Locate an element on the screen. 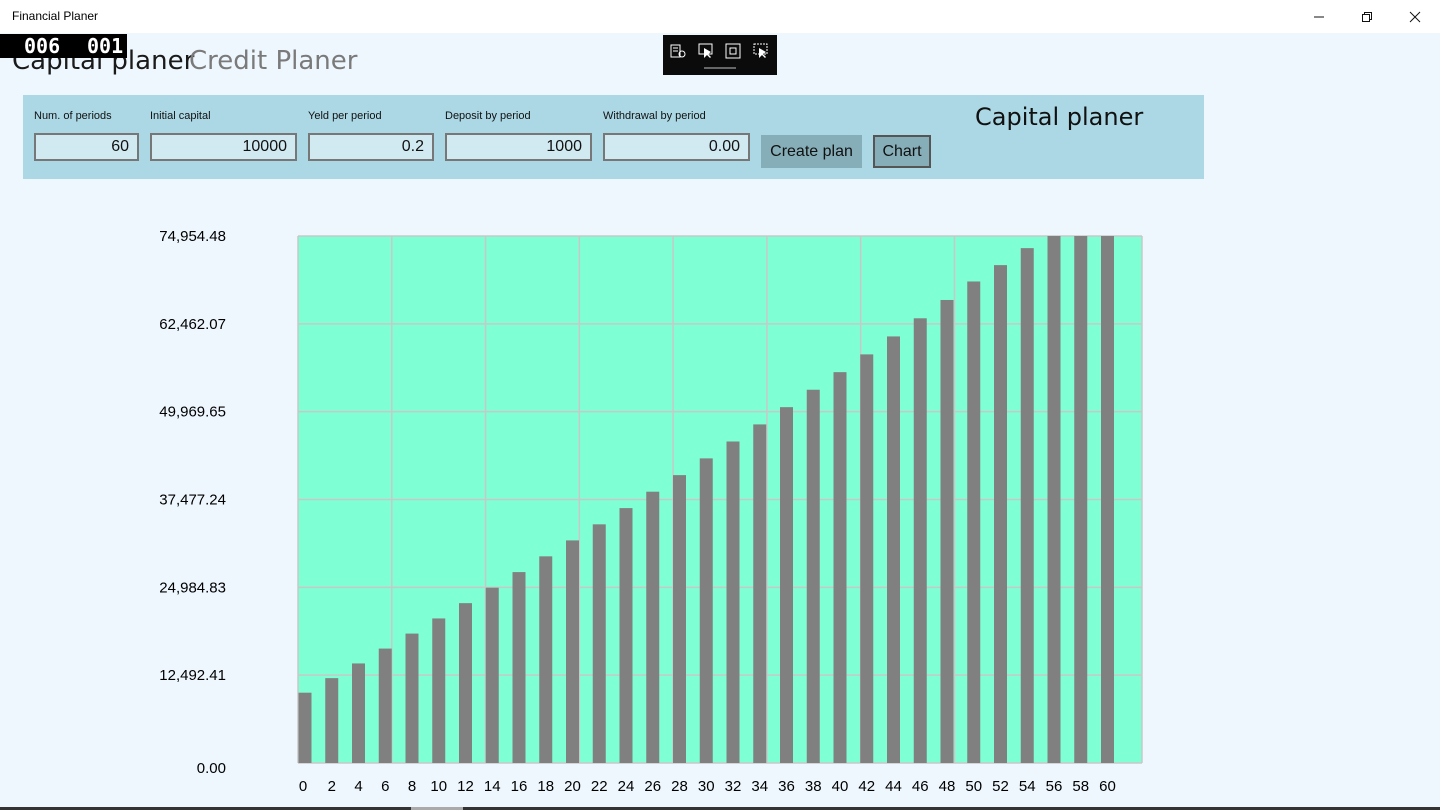 The image size is (1440, 810). frame-rate-counter: 006 001 is located at coordinates (63, 46).